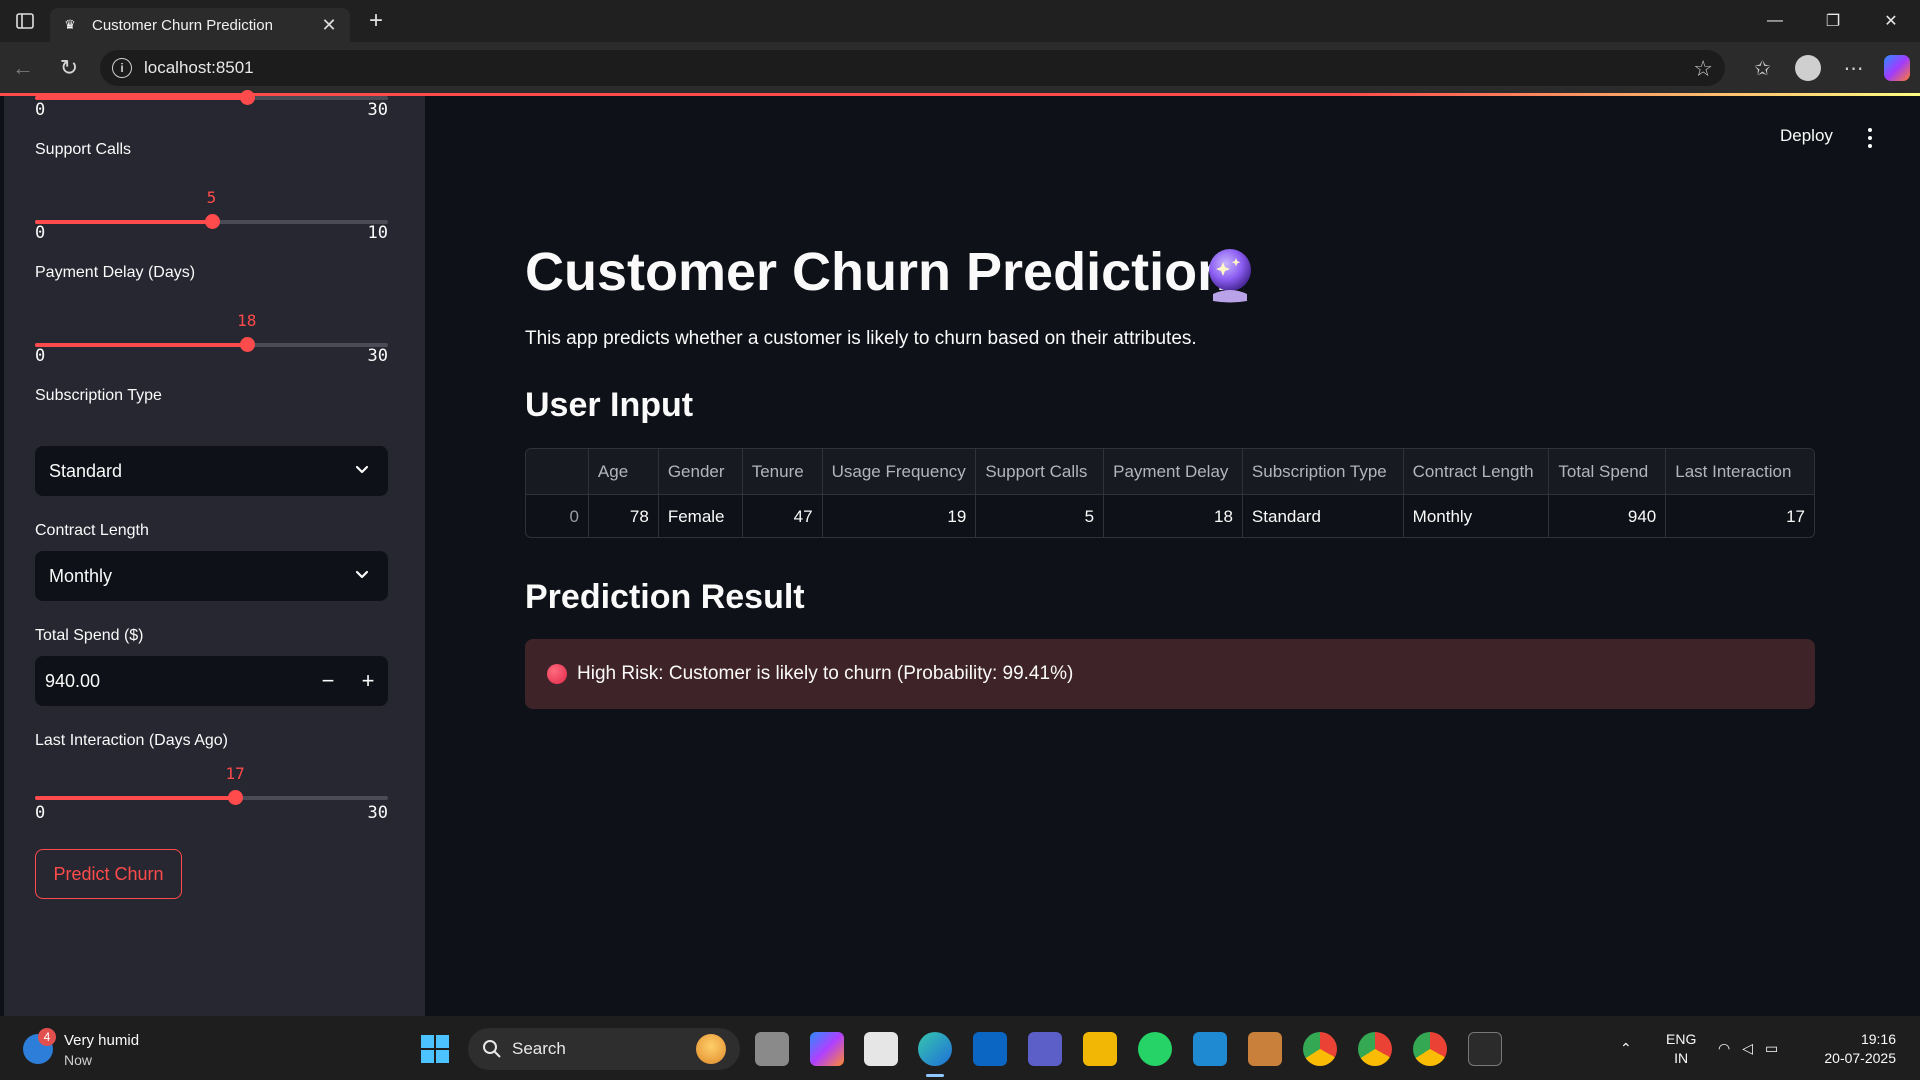  I want to click on predict-churn-button: Predict Churn, so click(108, 874).